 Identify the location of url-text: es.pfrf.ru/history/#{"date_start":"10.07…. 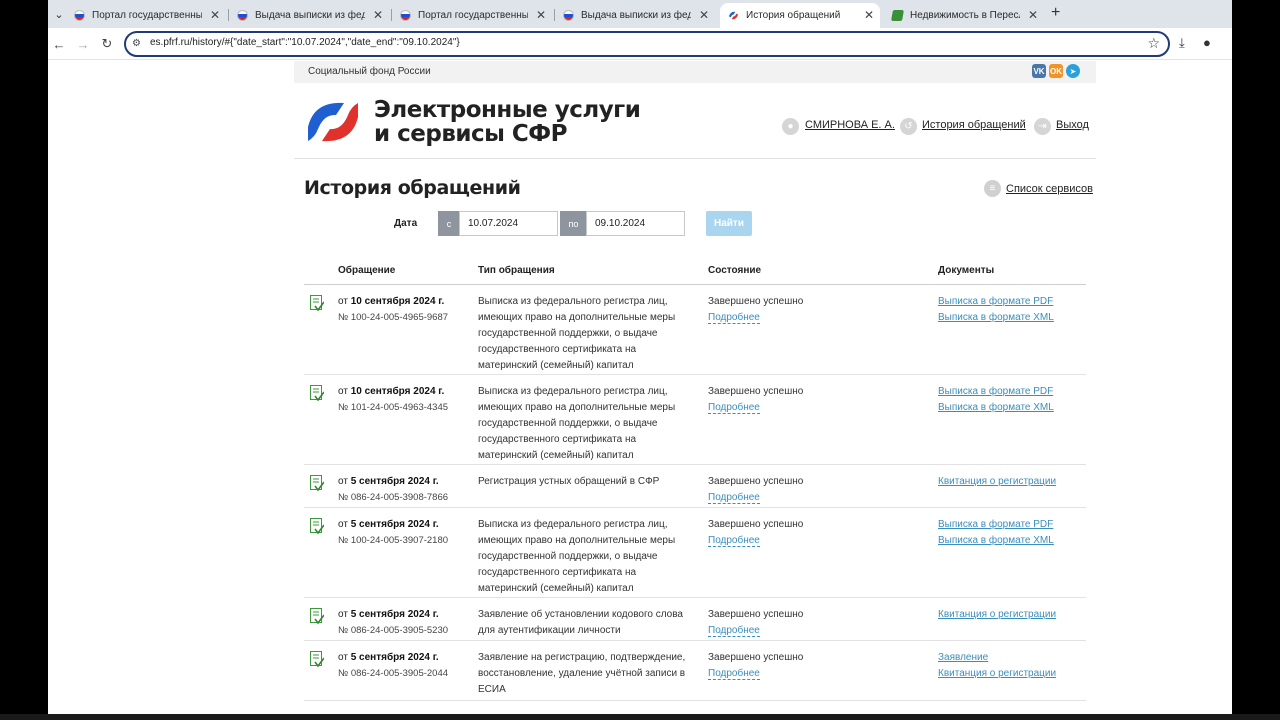
(305, 42).